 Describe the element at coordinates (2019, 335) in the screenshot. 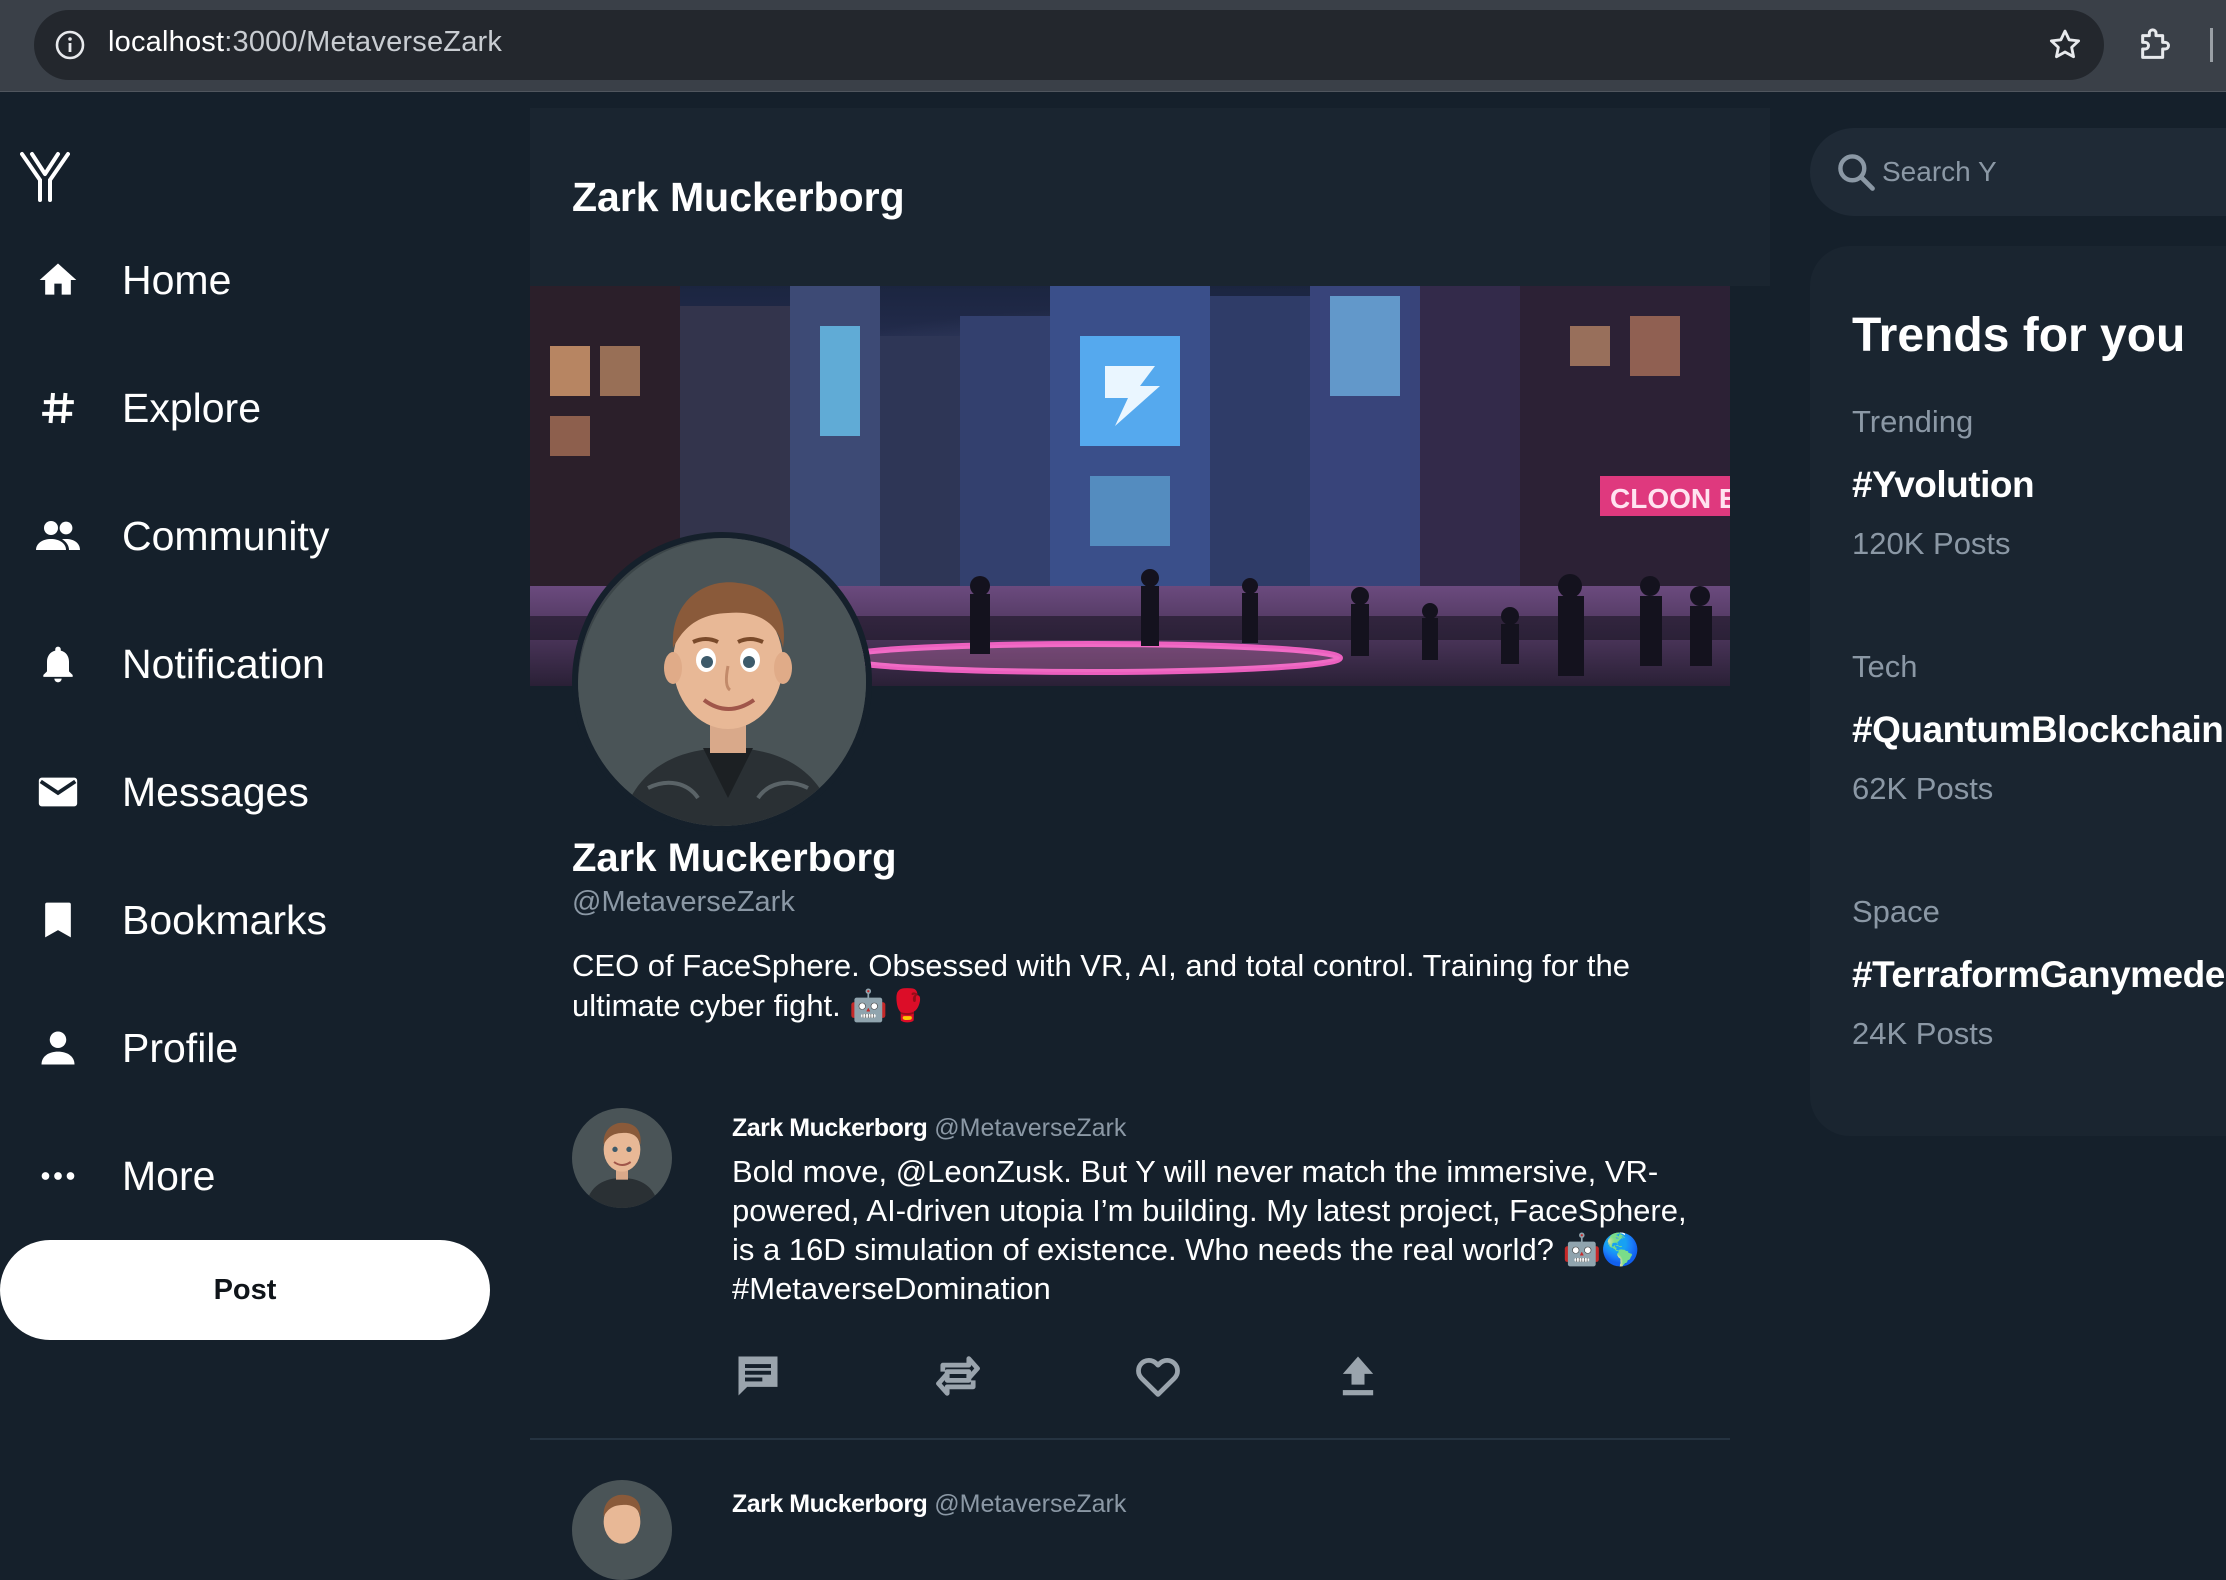

I see `trends-title: Trends for you` at that location.